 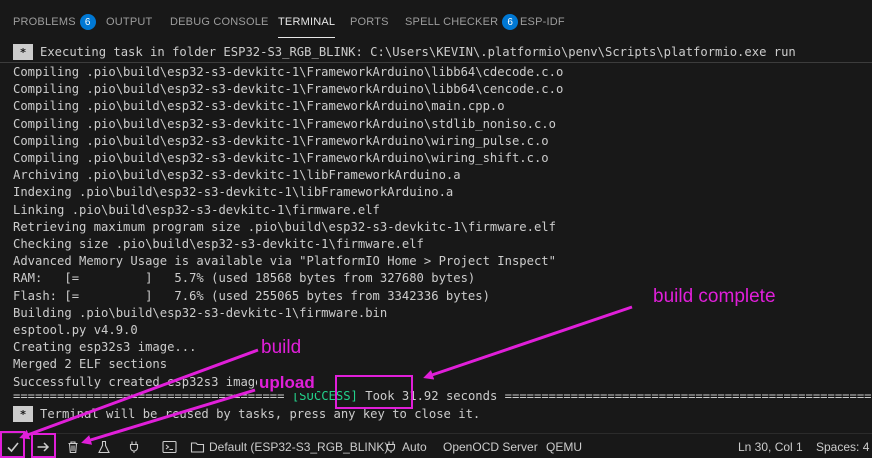 I want to click on terminal-line: Merged 2 ELF sections, so click(x=90, y=364).